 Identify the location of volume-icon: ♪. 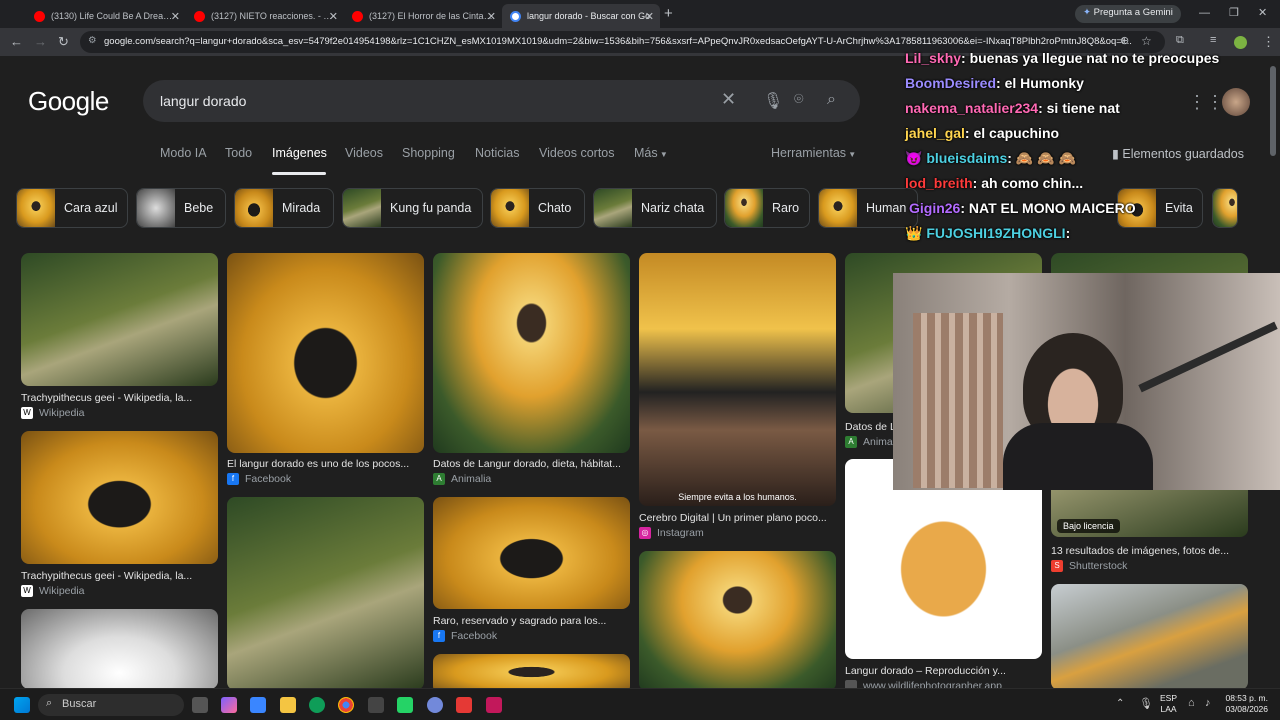
(1208, 703).